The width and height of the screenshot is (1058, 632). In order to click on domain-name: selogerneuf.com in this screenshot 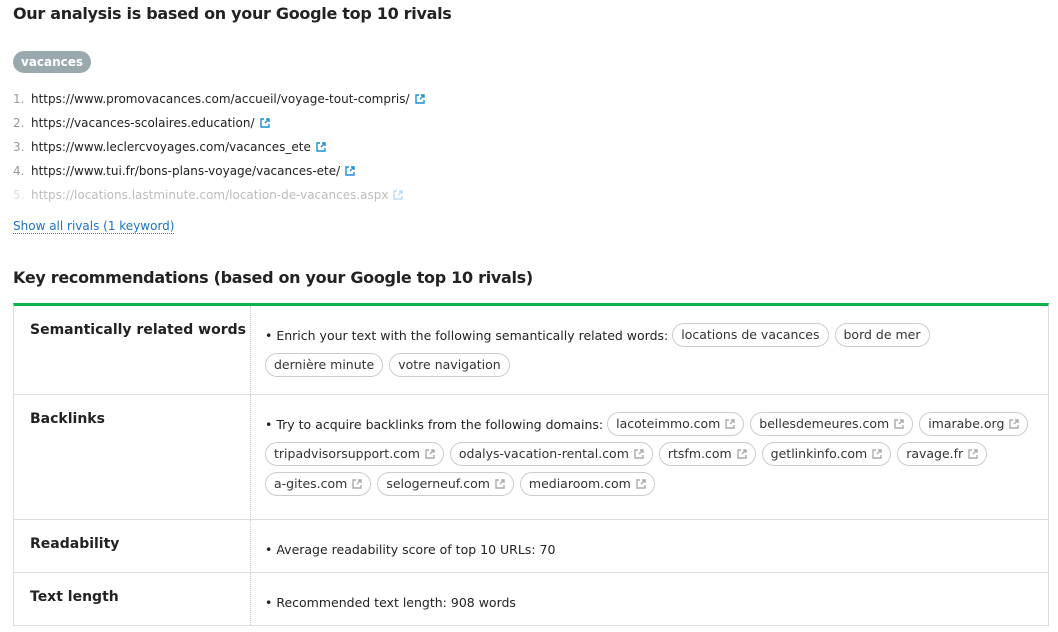, I will do `click(438, 483)`.